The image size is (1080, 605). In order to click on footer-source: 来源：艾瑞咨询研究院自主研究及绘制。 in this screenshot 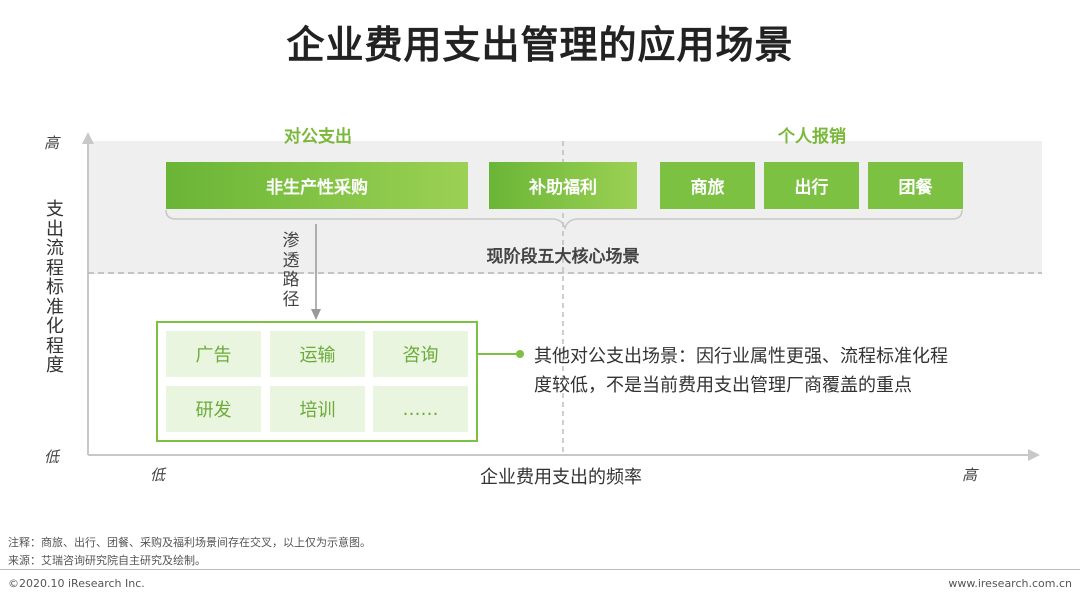, I will do `click(107, 560)`.